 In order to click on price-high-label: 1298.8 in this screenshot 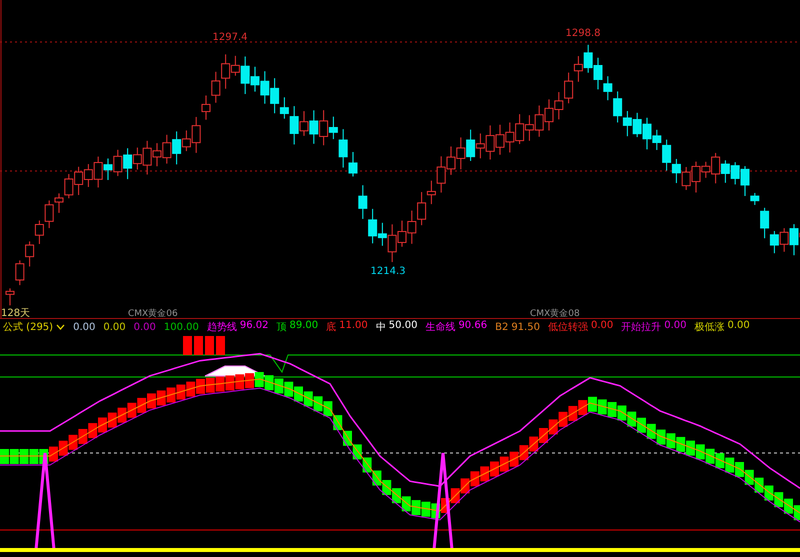, I will do `click(583, 33)`.